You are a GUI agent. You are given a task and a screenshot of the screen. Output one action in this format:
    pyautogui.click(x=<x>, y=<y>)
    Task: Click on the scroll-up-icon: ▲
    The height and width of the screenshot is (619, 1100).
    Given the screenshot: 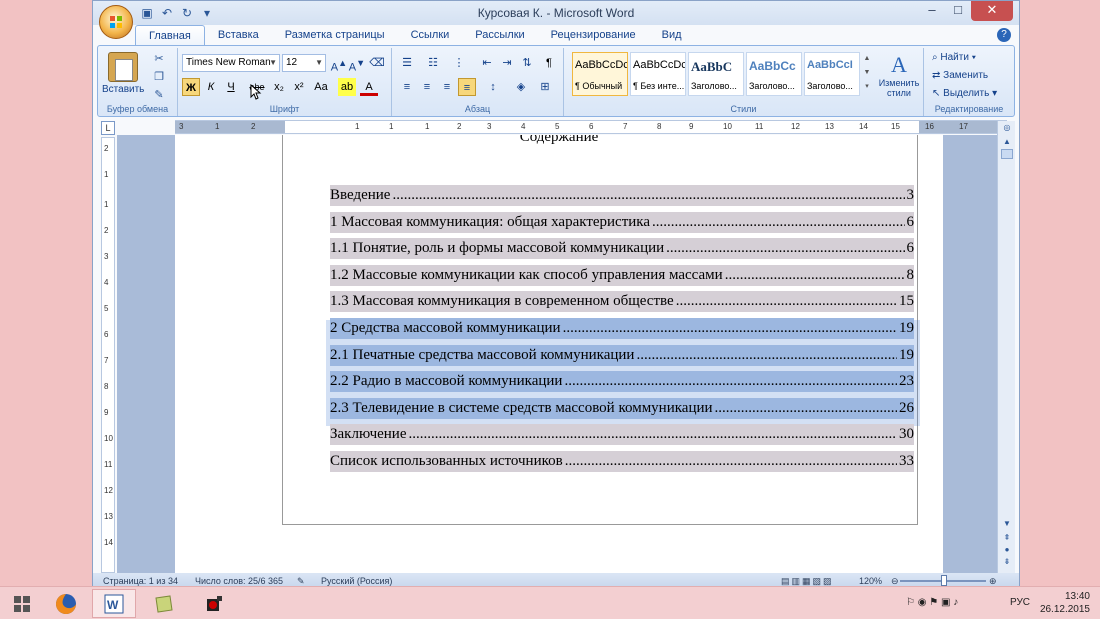 What is the action you would take?
    pyautogui.click(x=1007, y=143)
    